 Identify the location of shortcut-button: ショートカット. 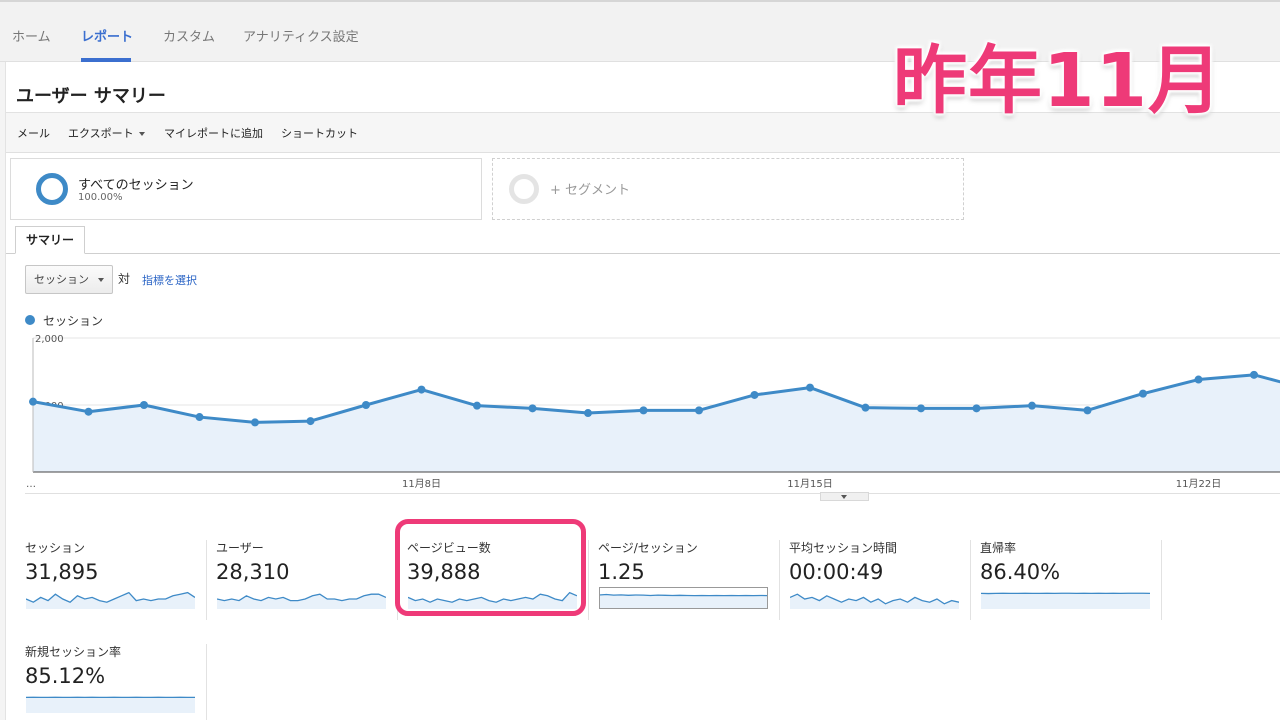
(319, 133).